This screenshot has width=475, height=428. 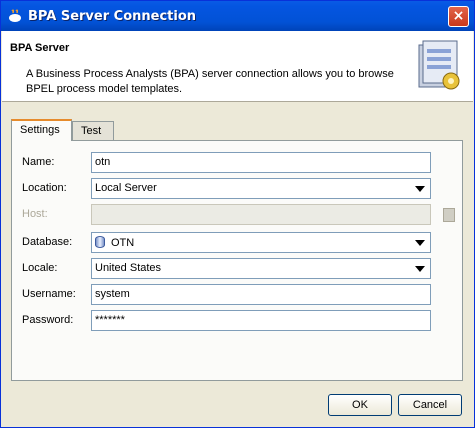 What do you see at coordinates (48, 320) in the screenshot?
I see `password-label: Password:` at bounding box center [48, 320].